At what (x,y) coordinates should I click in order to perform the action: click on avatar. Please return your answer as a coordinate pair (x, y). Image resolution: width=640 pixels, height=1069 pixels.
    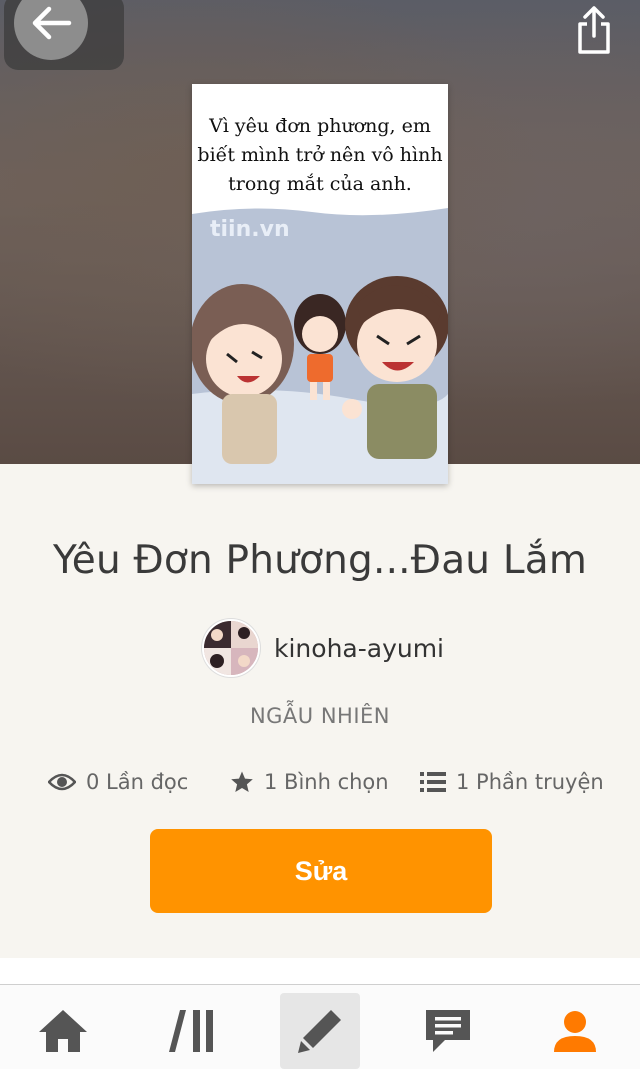
    Looking at the image, I should click on (231, 648).